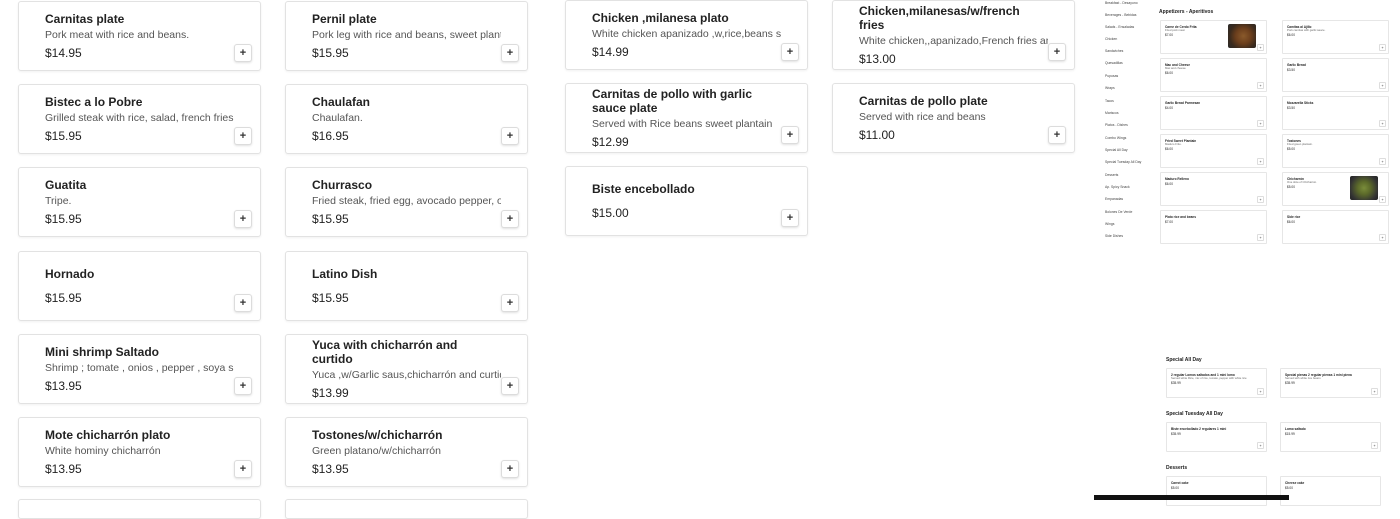 This screenshot has width=1400, height=519. I want to click on menu-item-card: Chaulafan Chaulafan. $16.95 +, so click(406, 119).